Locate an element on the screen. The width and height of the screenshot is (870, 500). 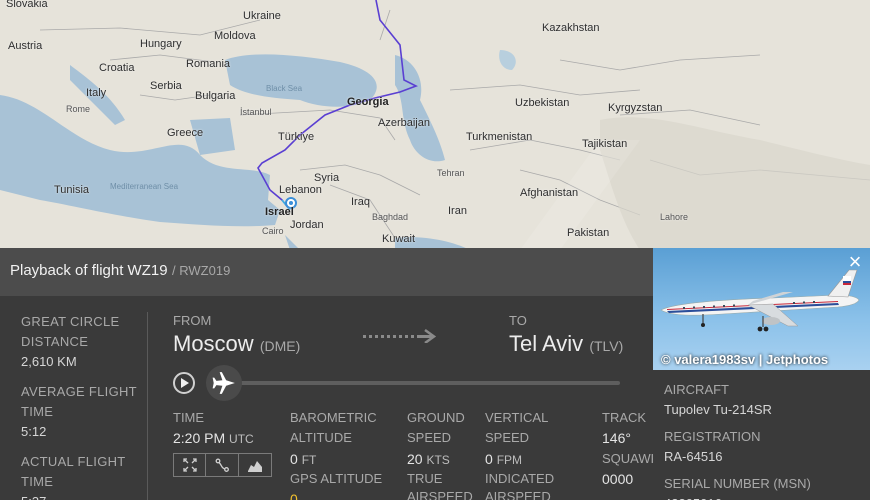
map-label-jordan: Jordan is located at coordinates (307, 225).